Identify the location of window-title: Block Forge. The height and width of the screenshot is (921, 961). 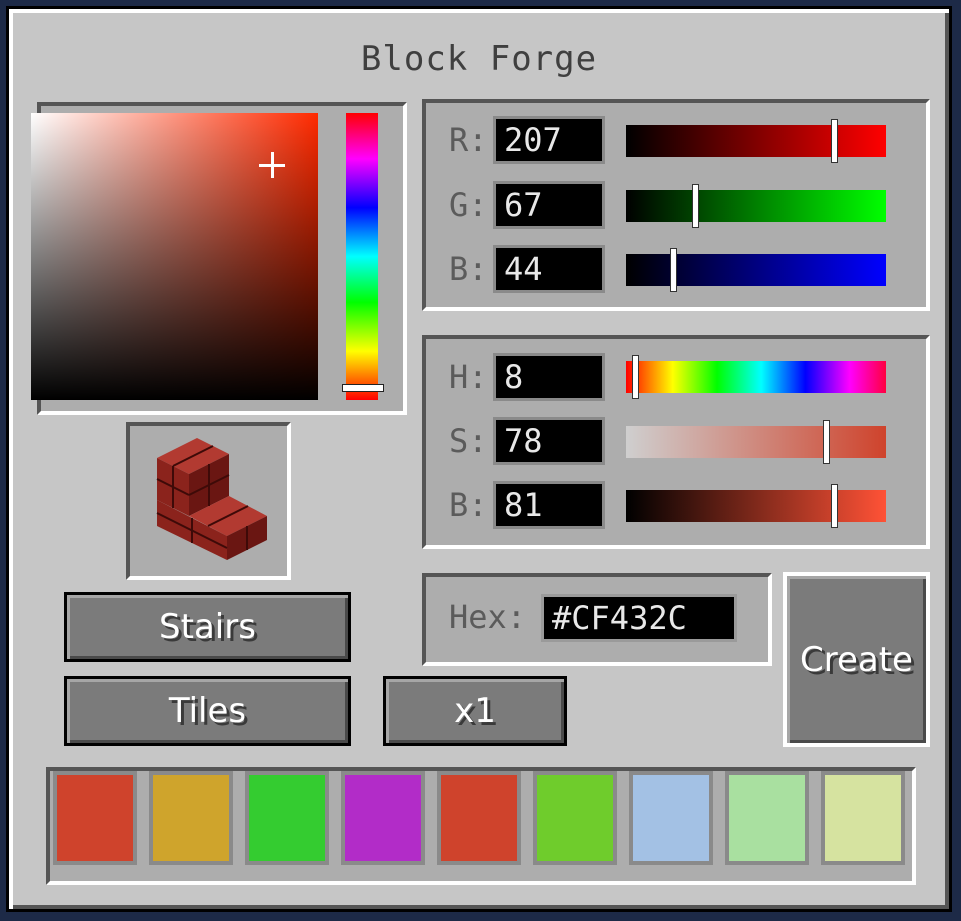
(479, 59).